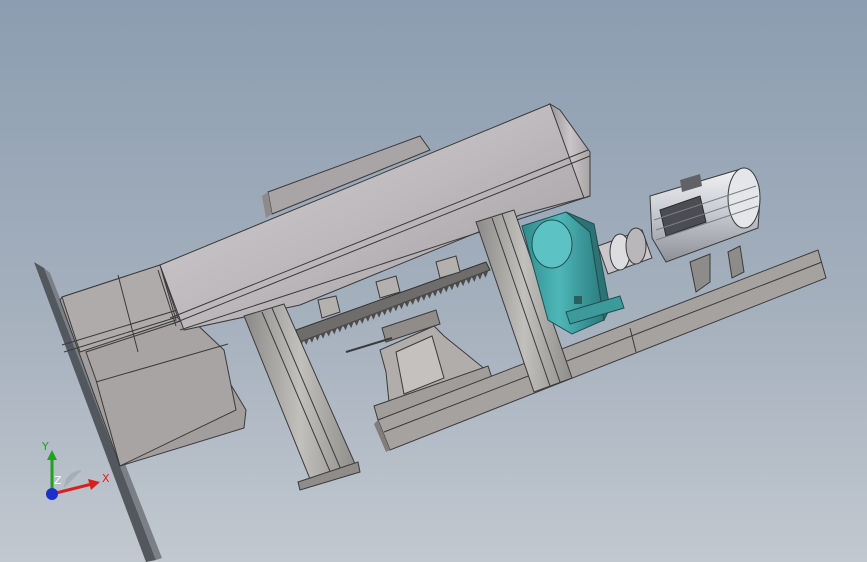 The image size is (867, 562). Describe the element at coordinates (94, 484) in the screenshot. I see `x-axis-arrow` at that location.